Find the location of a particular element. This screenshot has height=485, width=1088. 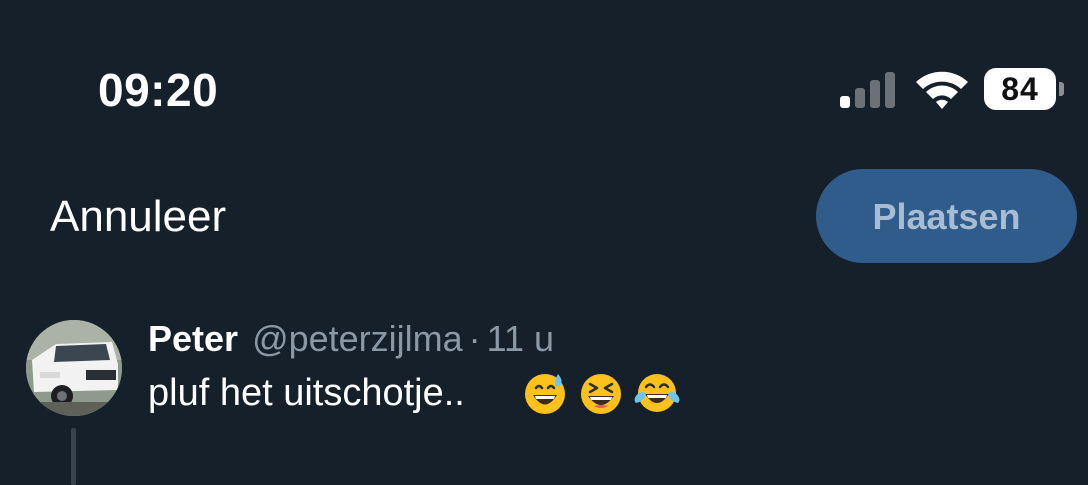

tweet-time: 11 u is located at coordinates (520, 338).